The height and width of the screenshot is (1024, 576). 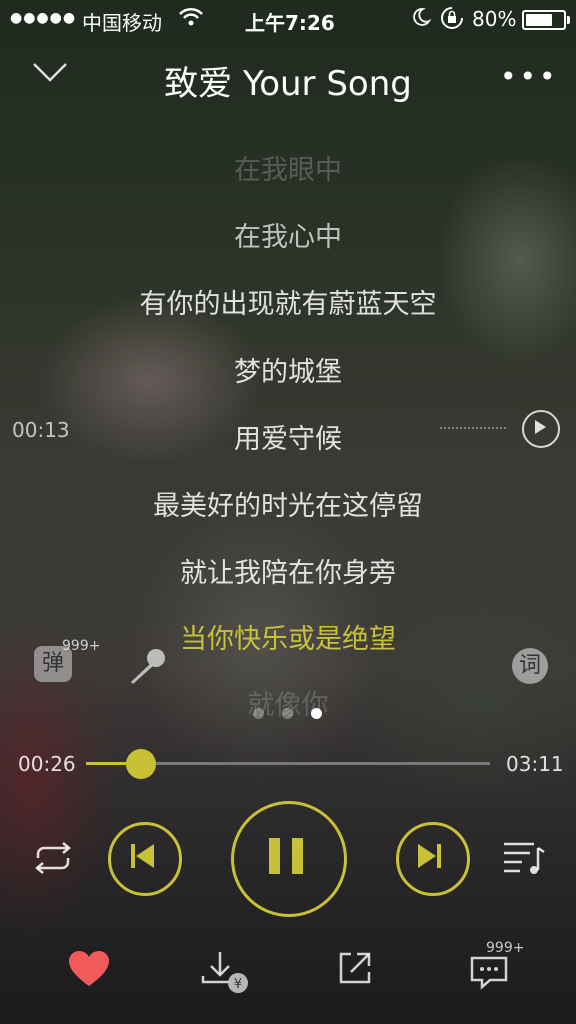 What do you see at coordinates (290, 23) in the screenshot?
I see `status-time: 上午7:26` at bounding box center [290, 23].